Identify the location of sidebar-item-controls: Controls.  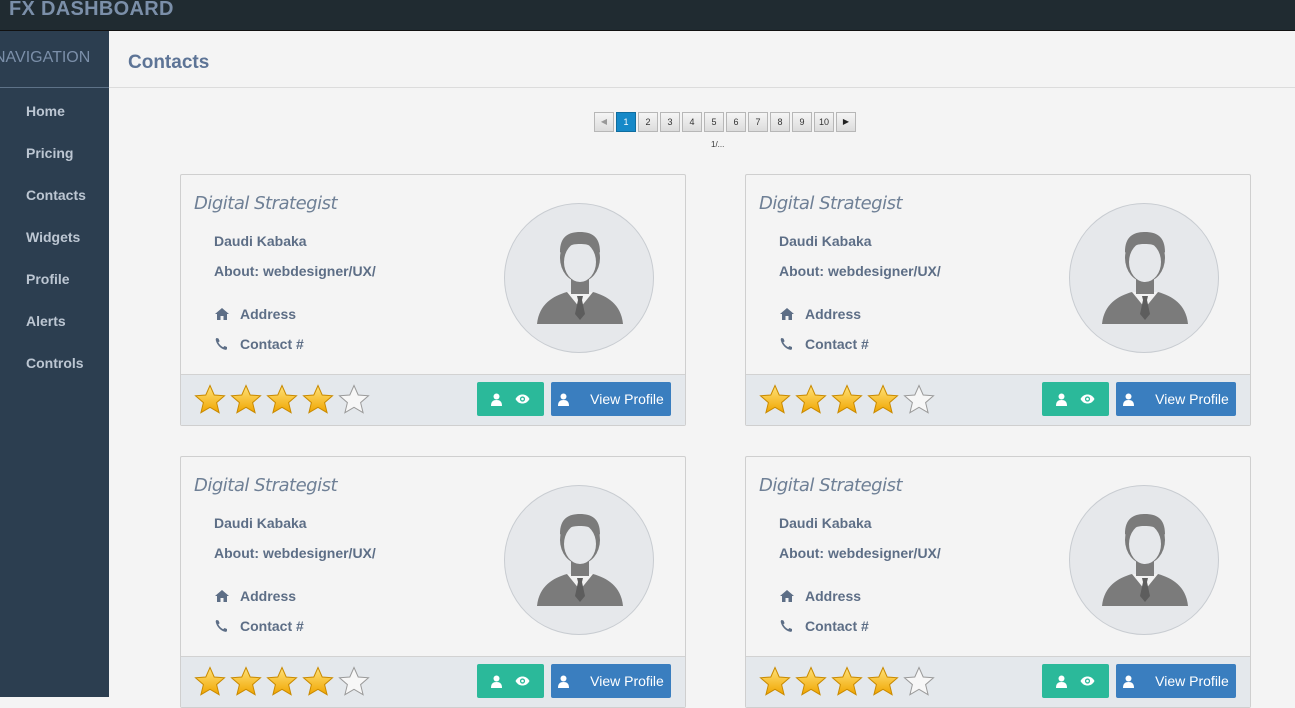
(54, 365).